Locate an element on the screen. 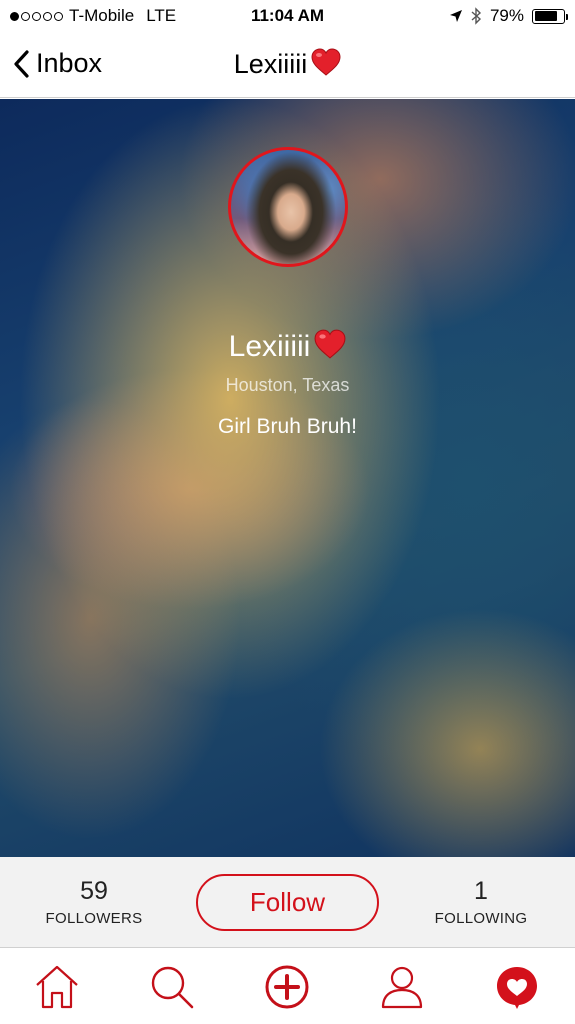 The width and height of the screenshot is (575, 1024). tab-profile is located at coordinates (402, 987).